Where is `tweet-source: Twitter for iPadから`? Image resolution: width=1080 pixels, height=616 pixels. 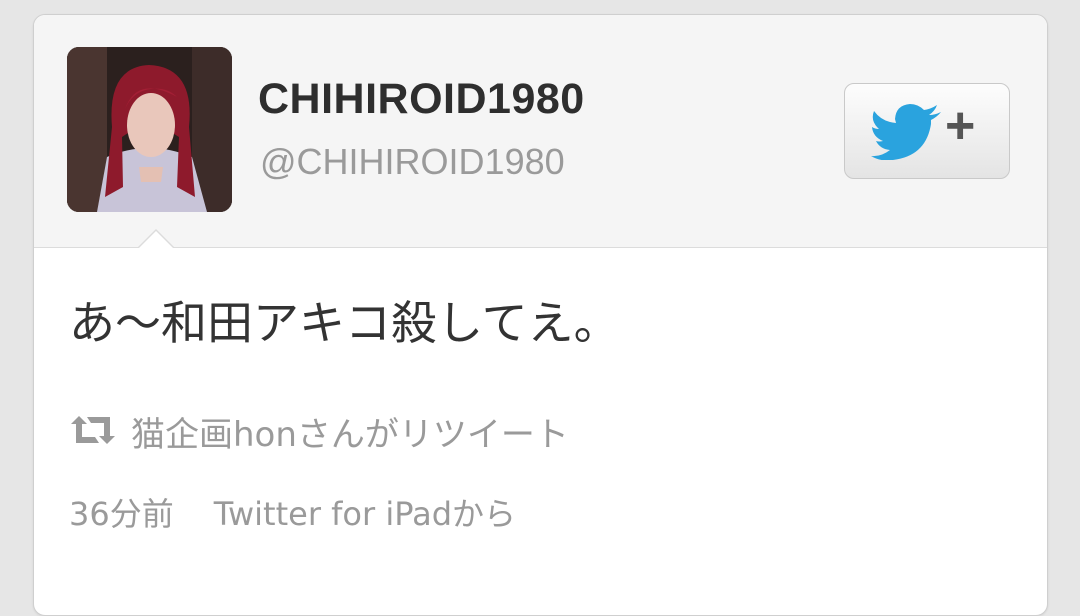 tweet-source: Twitter for iPadから is located at coordinates (365, 514).